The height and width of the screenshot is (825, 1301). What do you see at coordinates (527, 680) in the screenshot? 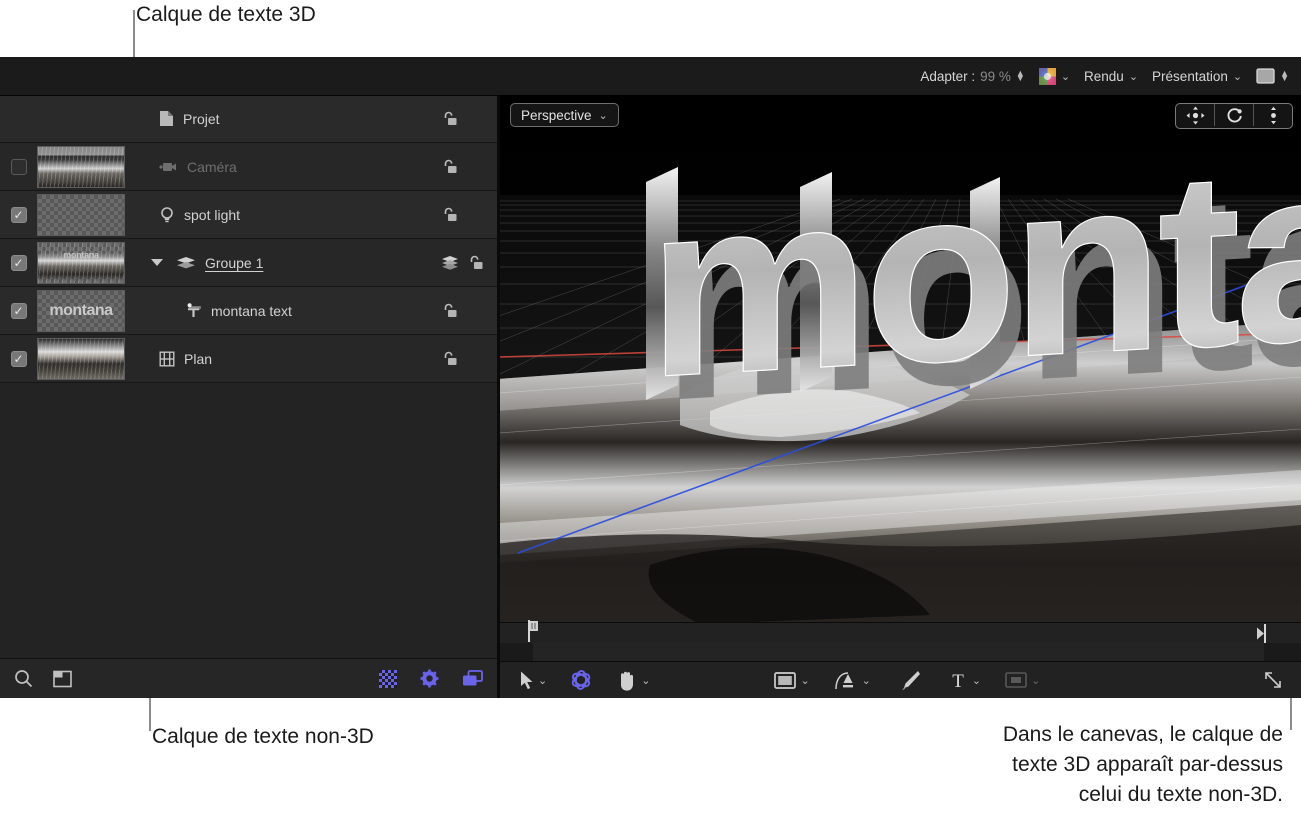
I see `select-arrow-icon` at bounding box center [527, 680].